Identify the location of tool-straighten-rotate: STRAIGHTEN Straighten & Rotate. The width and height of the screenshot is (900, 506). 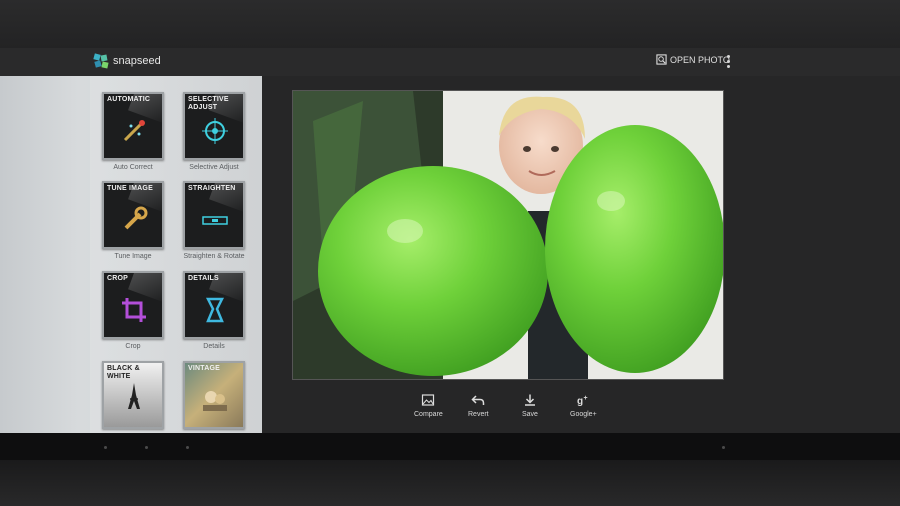
(214, 220).